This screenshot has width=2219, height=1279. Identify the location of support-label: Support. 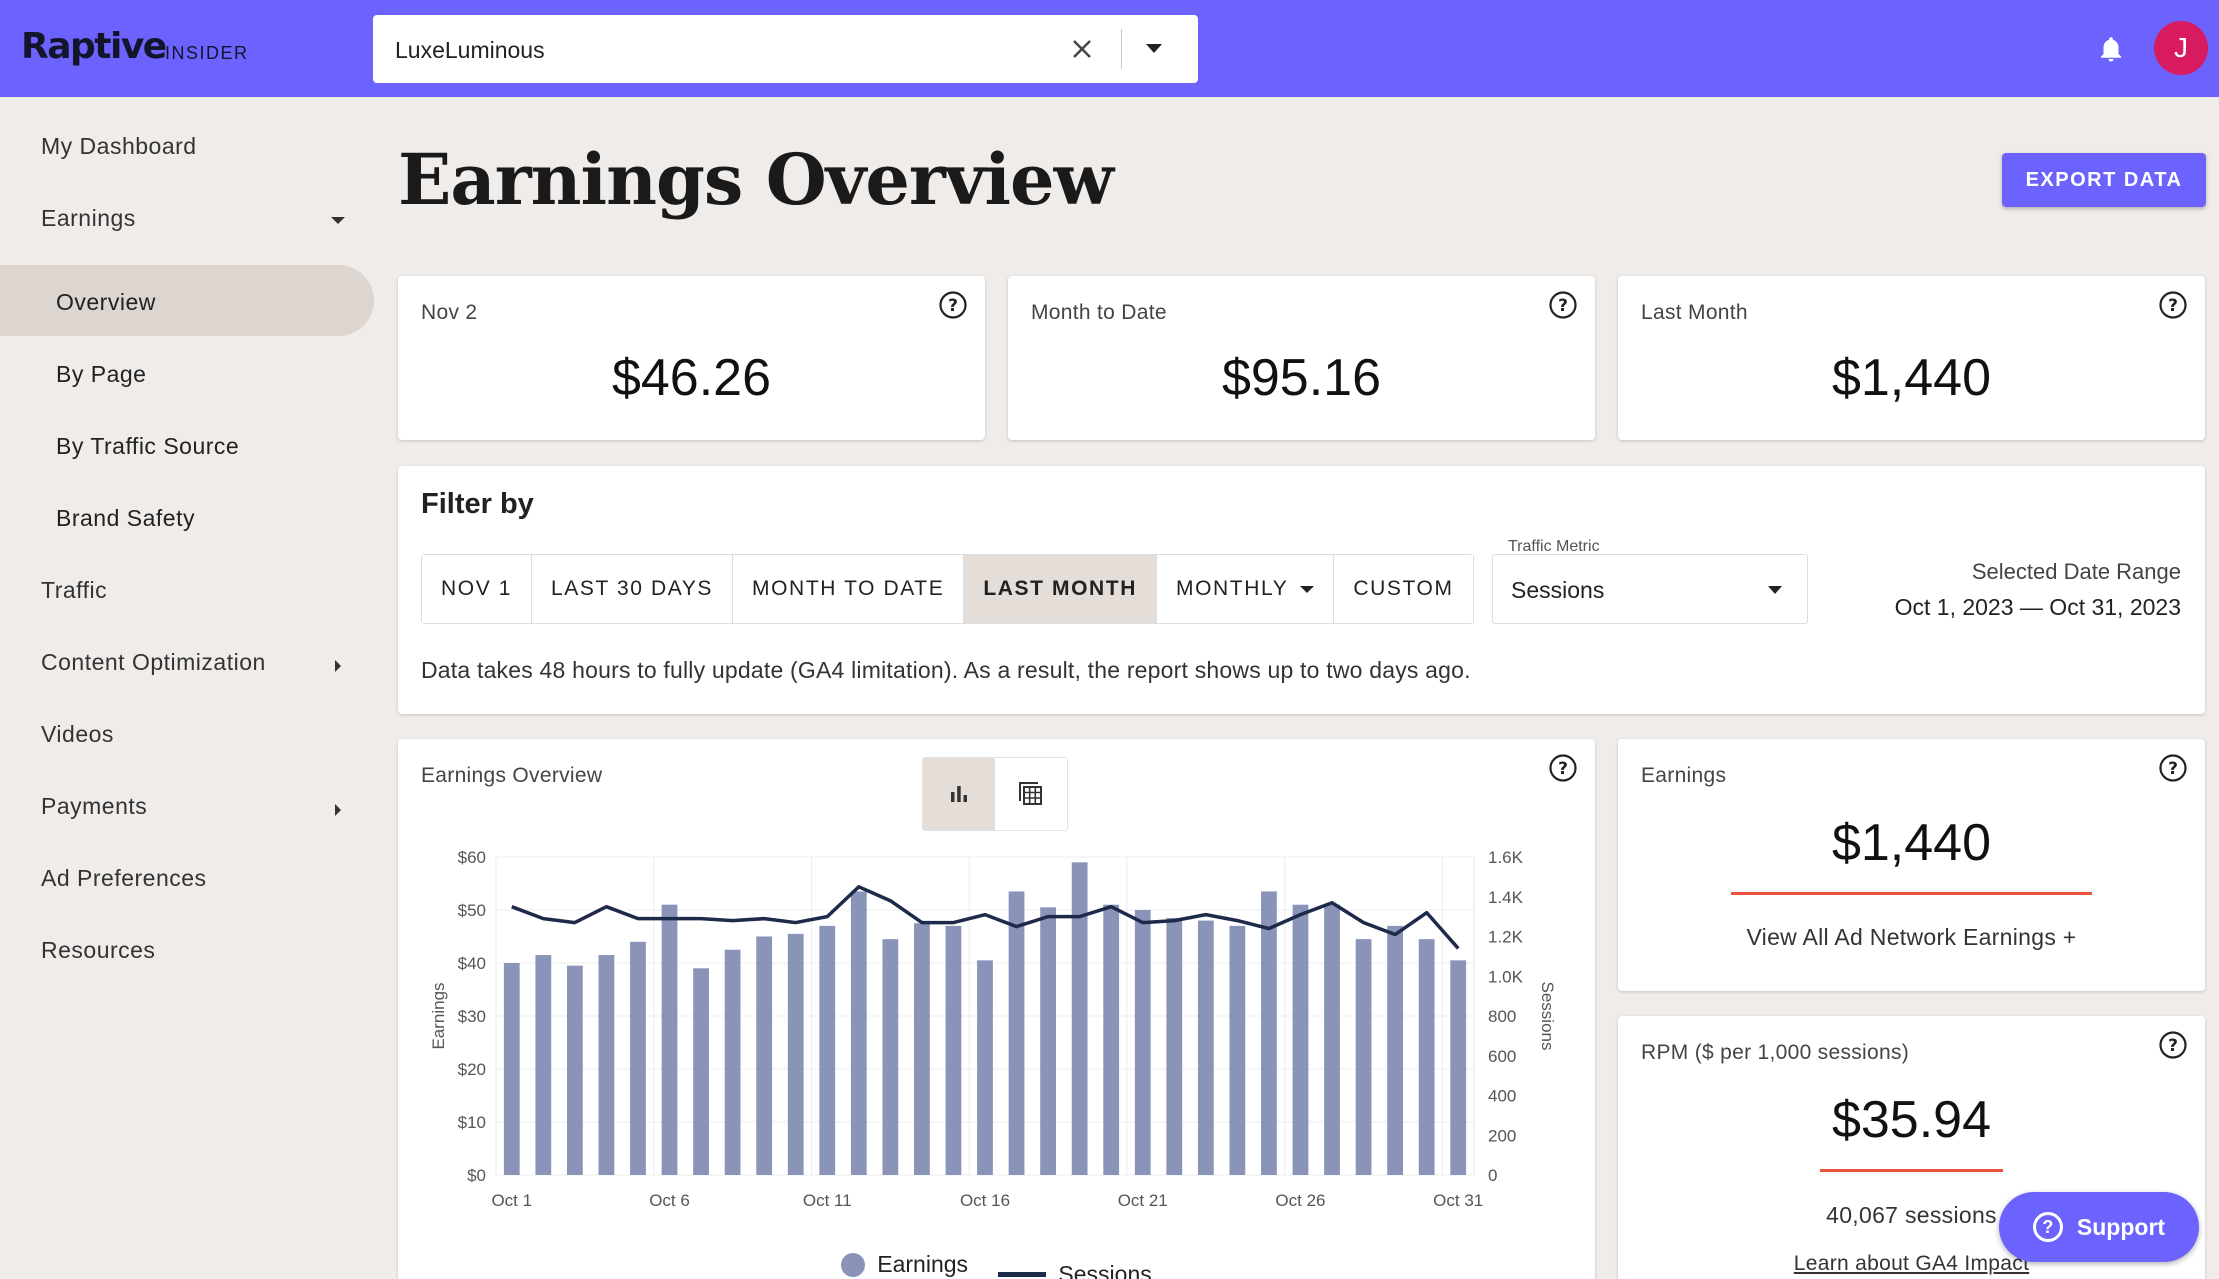
(2121, 1226).